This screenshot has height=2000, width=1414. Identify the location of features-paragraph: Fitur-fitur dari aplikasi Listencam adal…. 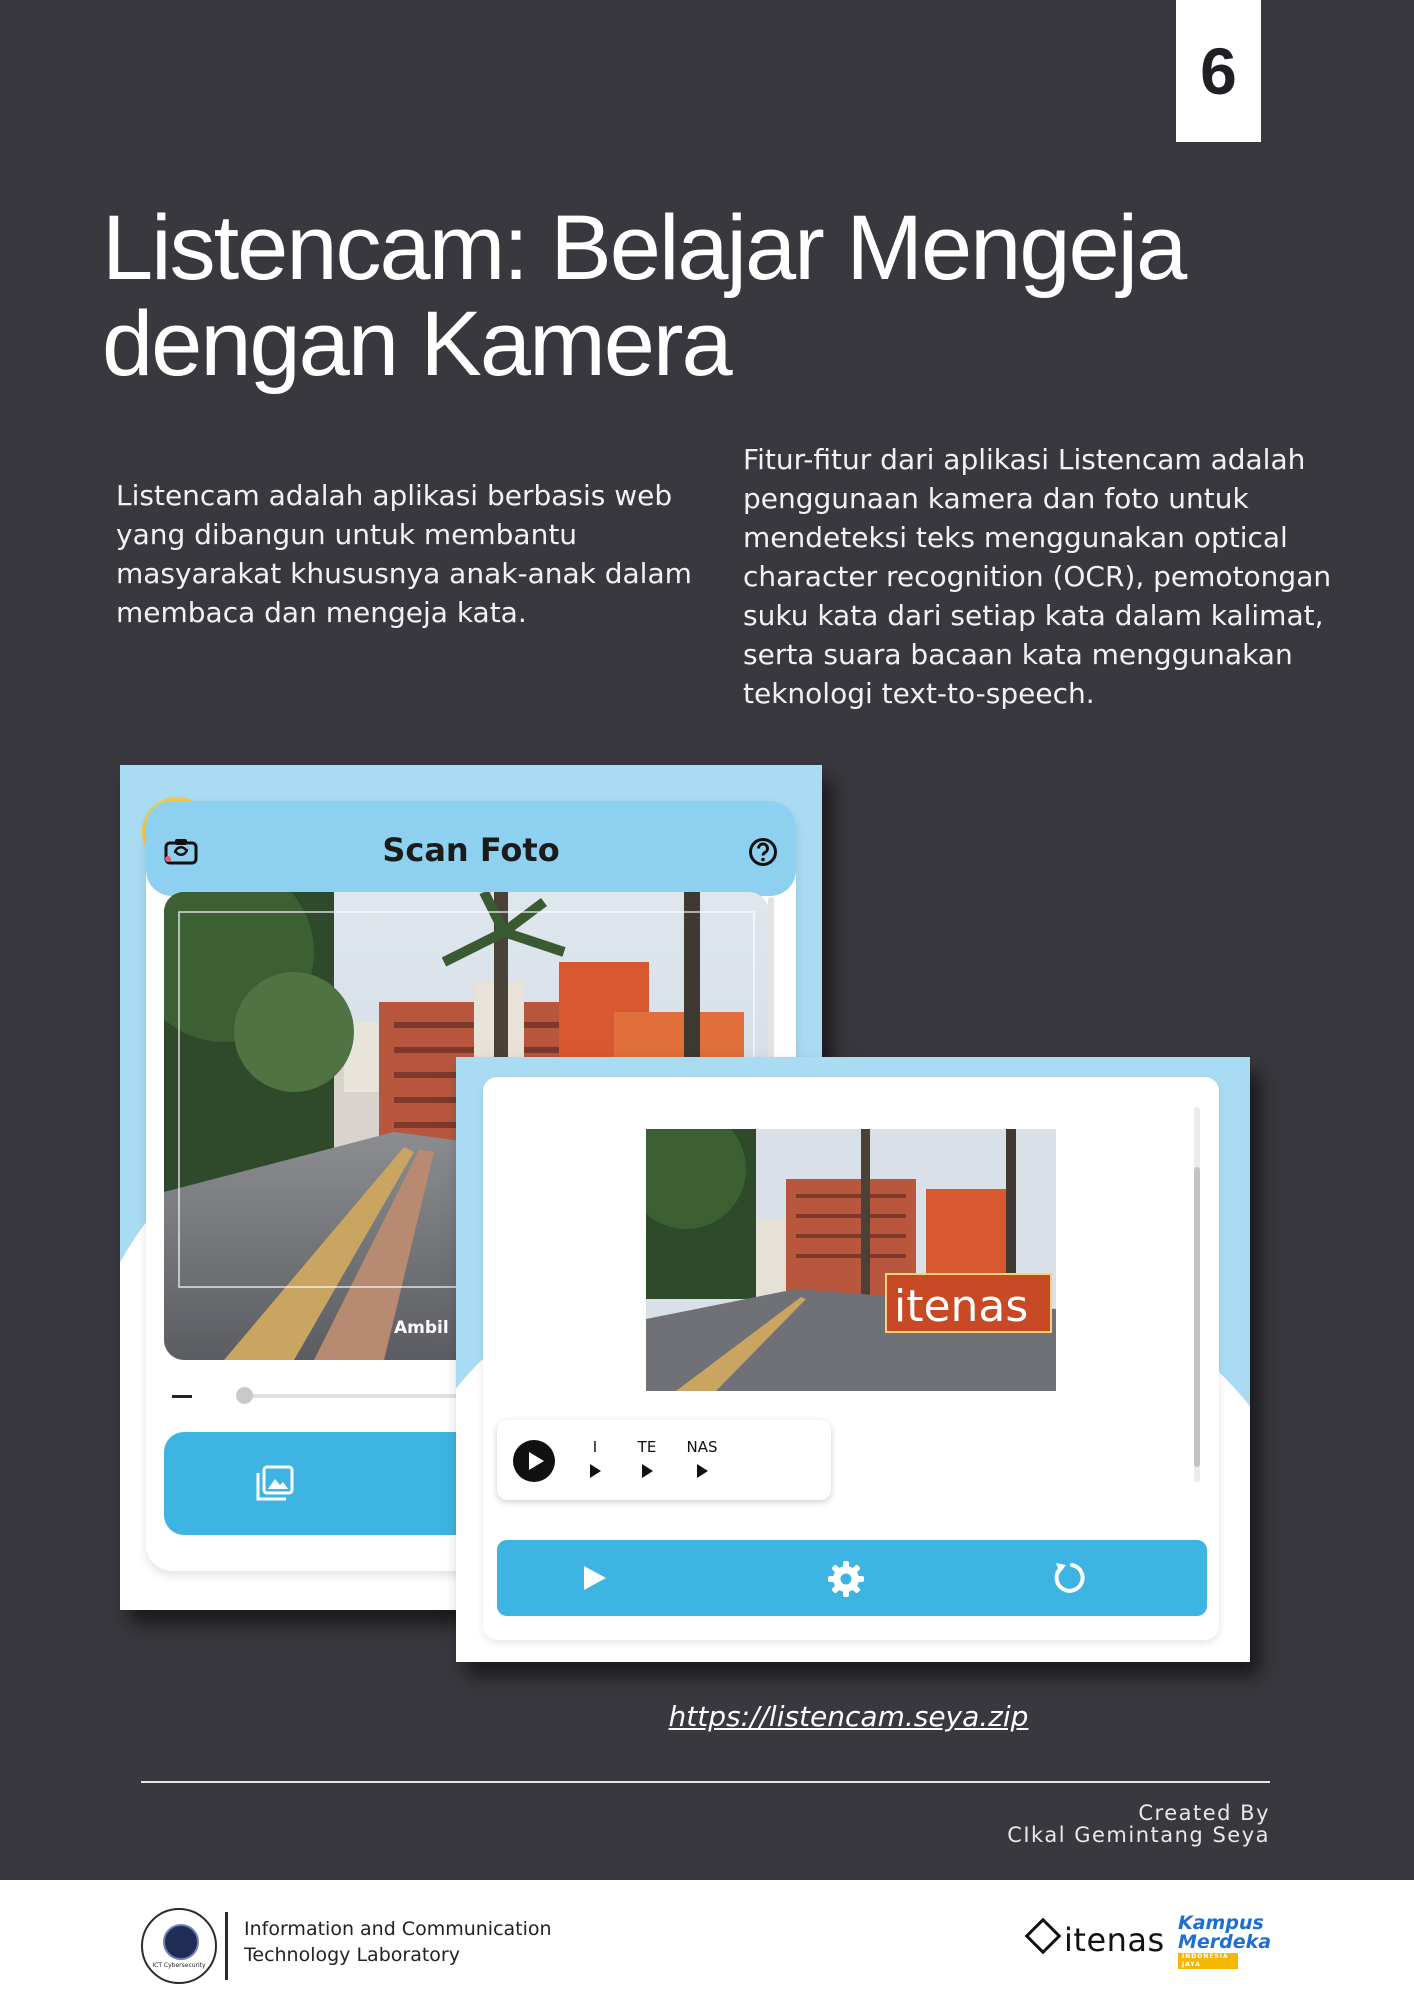
(1037, 576).